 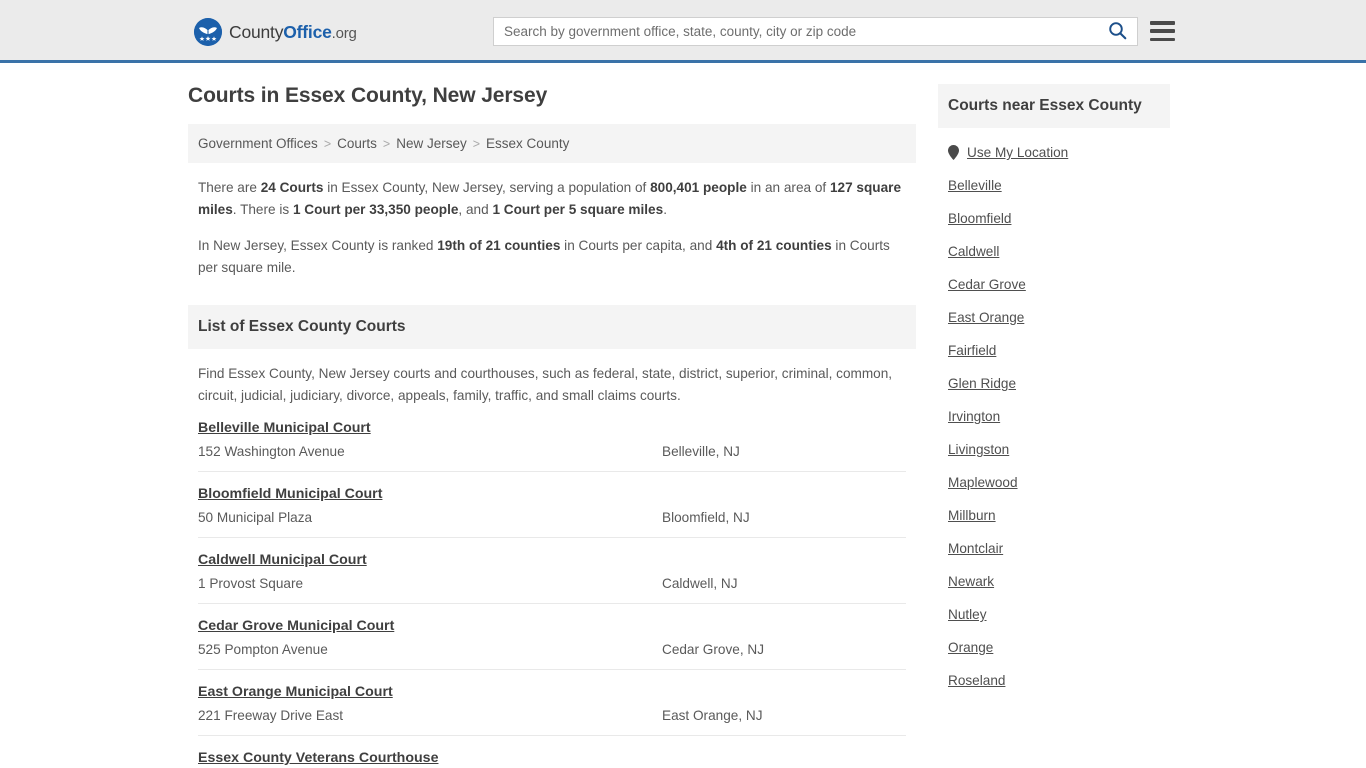 What do you see at coordinates (788, 187) in the screenshot?
I see `stats-p1-text-d: in an area of` at bounding box center [788, 187].